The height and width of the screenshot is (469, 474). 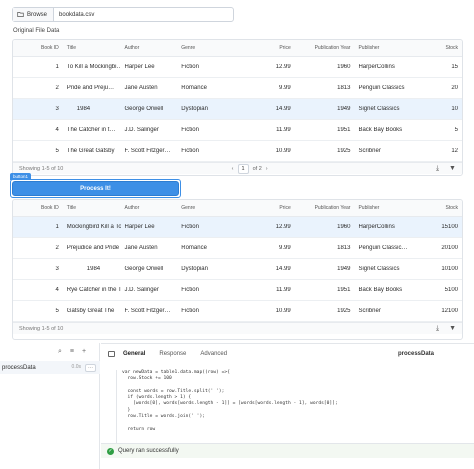 I want to click on prev-page-icon: ‹, so click(x=233, y=169).